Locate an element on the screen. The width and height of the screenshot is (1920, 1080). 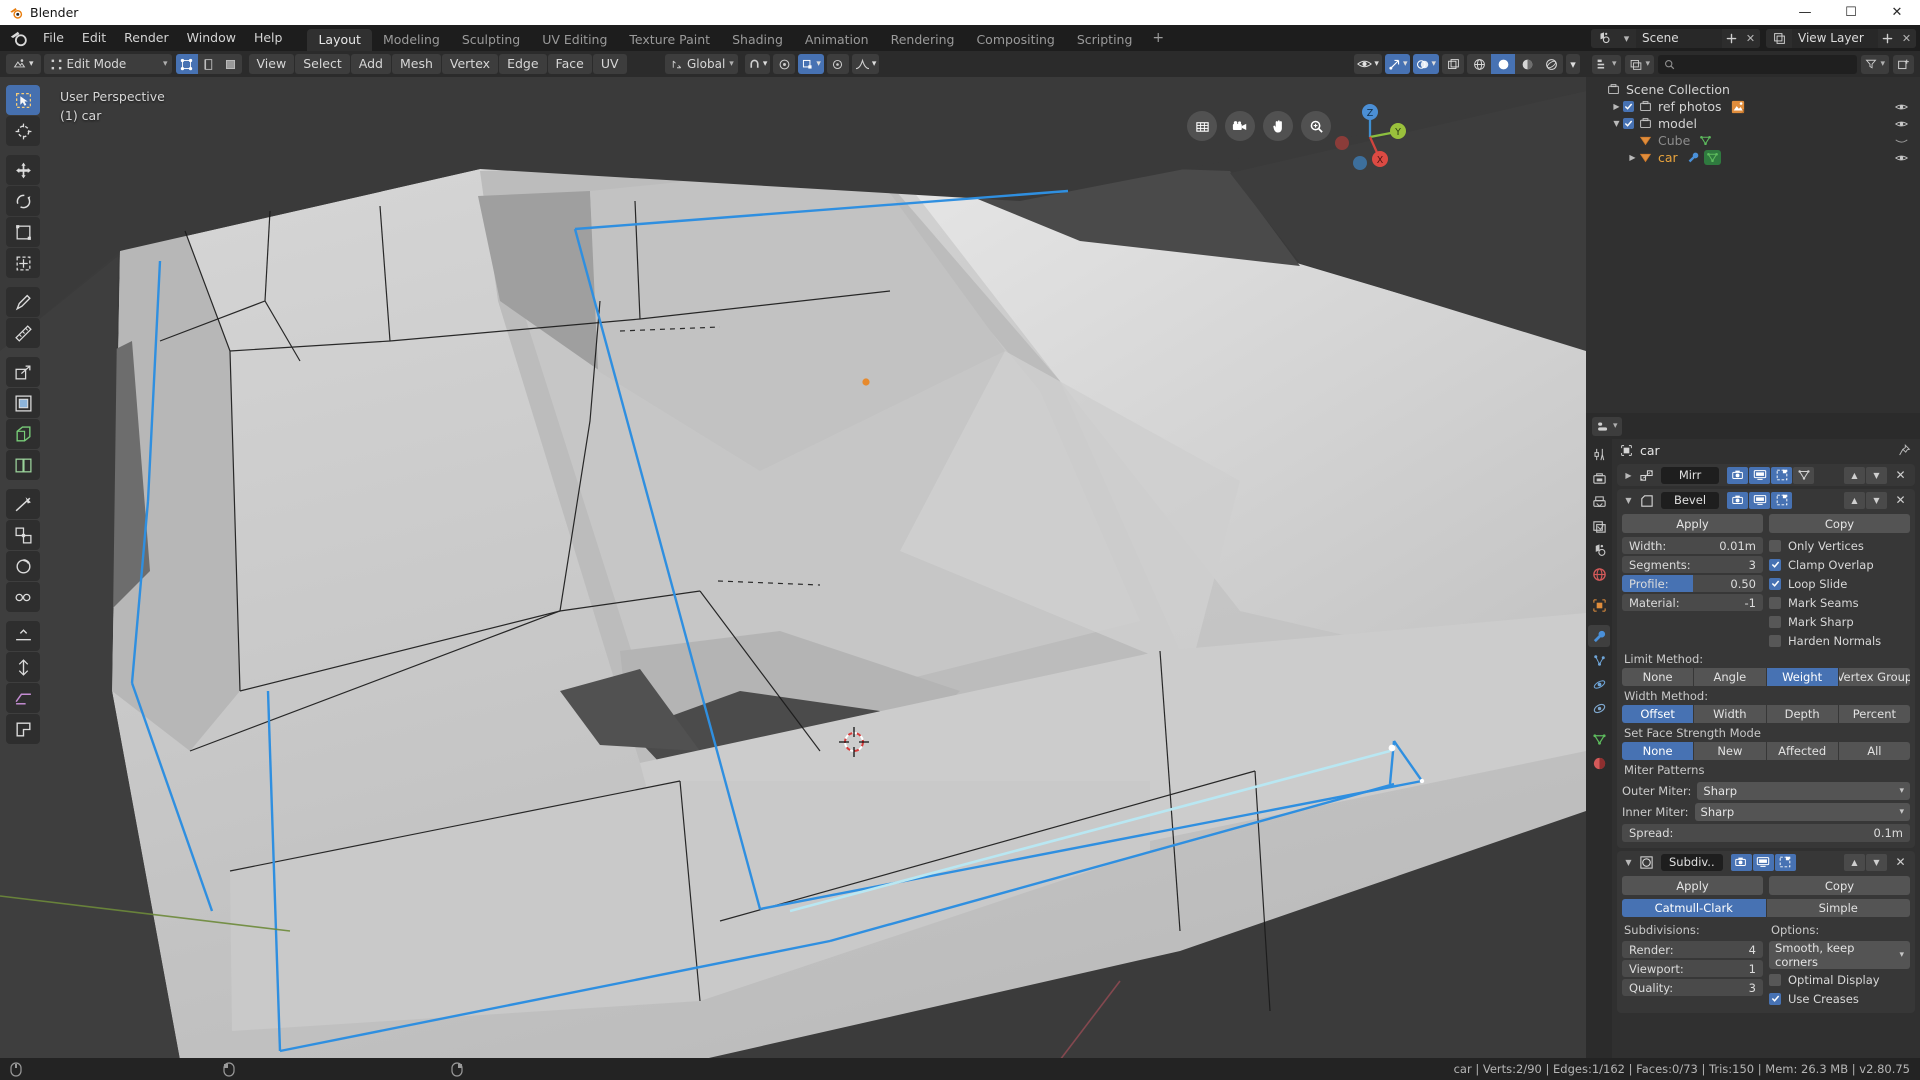
view-layer-selector: View Layer ✕ is located at coordinates (1841, 38).